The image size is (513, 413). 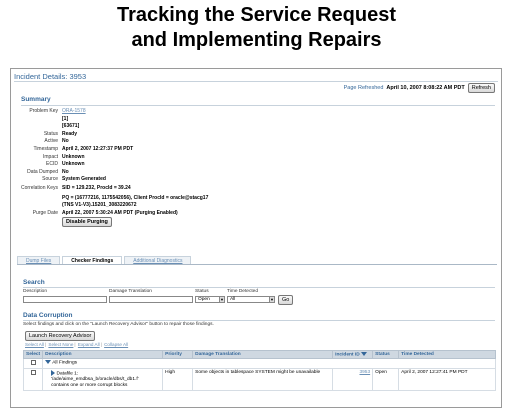 What do you see at coordinates (386, 354) in the screenshot?
I see `column-header-status: Status` at bounding box center [386, 354].